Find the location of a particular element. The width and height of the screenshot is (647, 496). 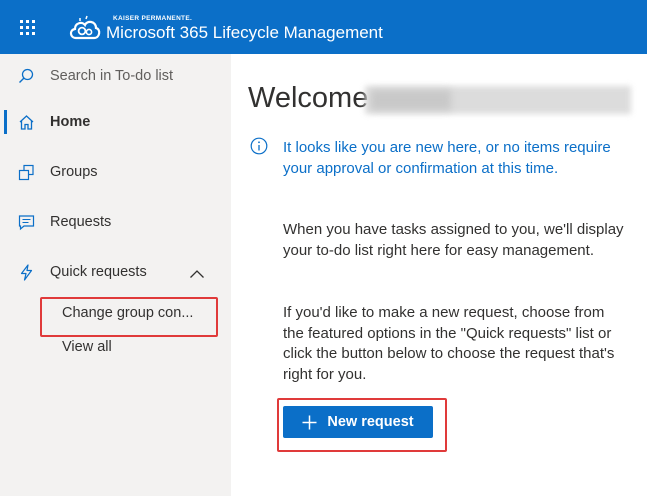

search-input: Search in To-do list is located at coordinates (111, 76).